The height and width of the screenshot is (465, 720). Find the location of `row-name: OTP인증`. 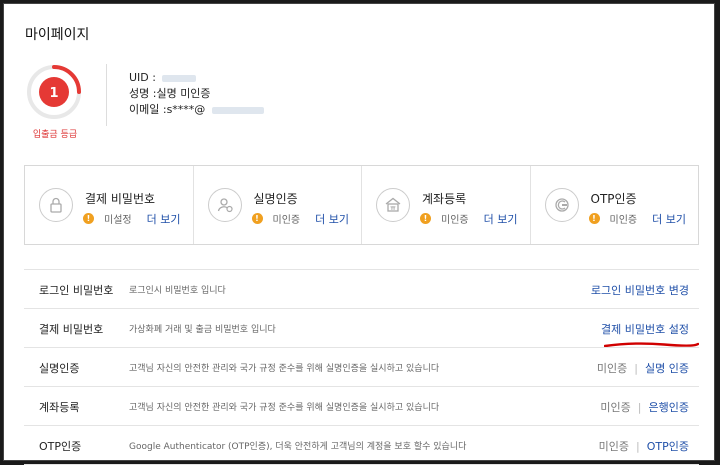

row-name: OTP인증 is located at coordinates (60, 446).